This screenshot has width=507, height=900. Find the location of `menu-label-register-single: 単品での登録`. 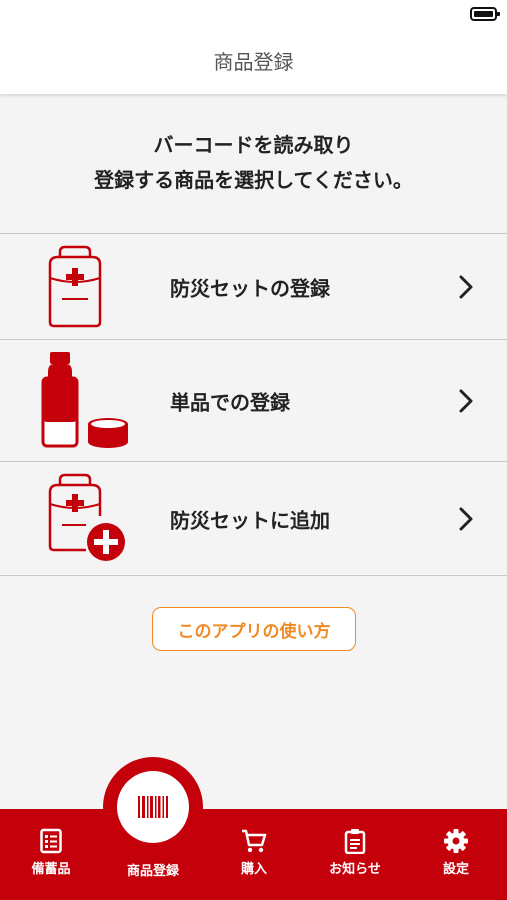

menu-label-register-single: 単品での登録 is located at coordinates (230, 402).